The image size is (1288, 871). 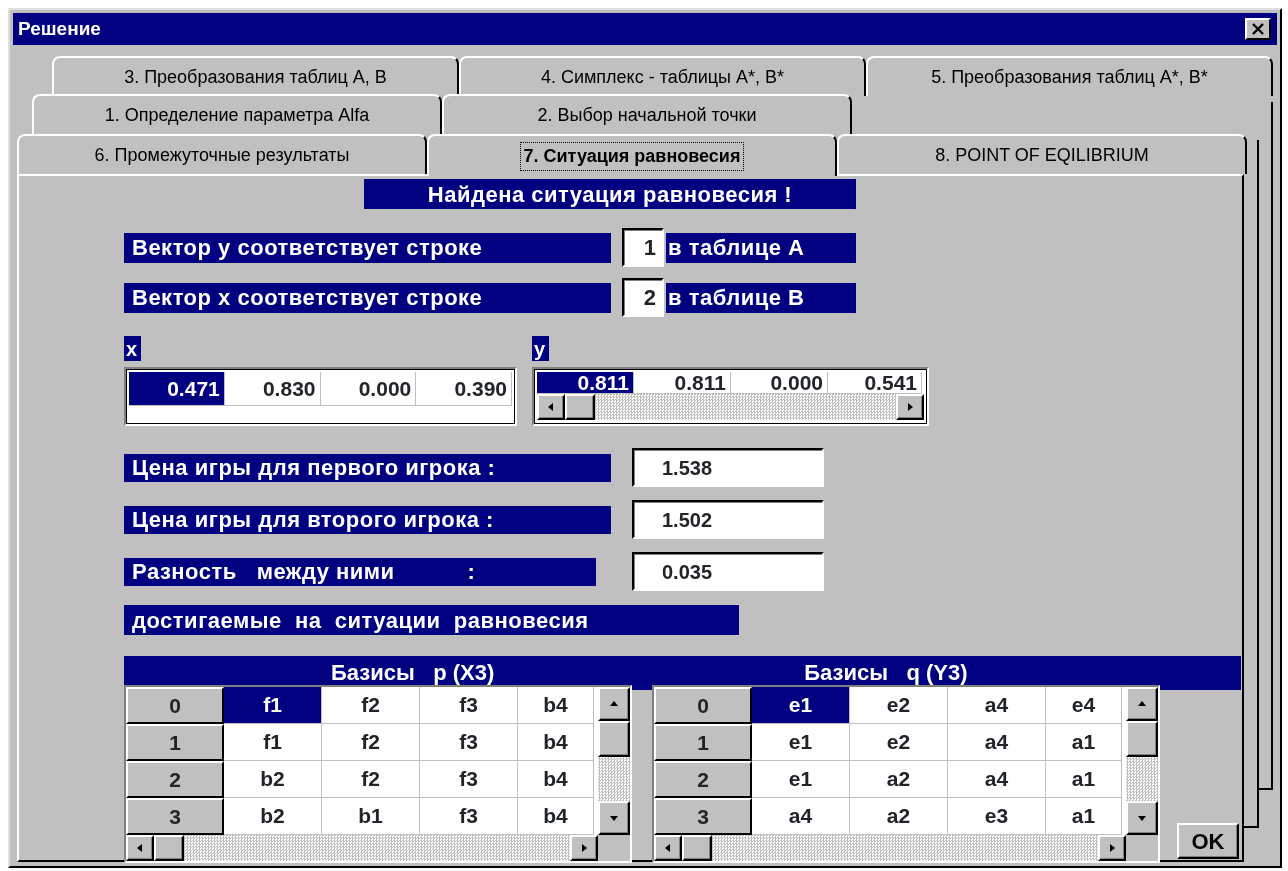 I want to click on table-title: Базисы q (Y3), so click(x=886, y=673).